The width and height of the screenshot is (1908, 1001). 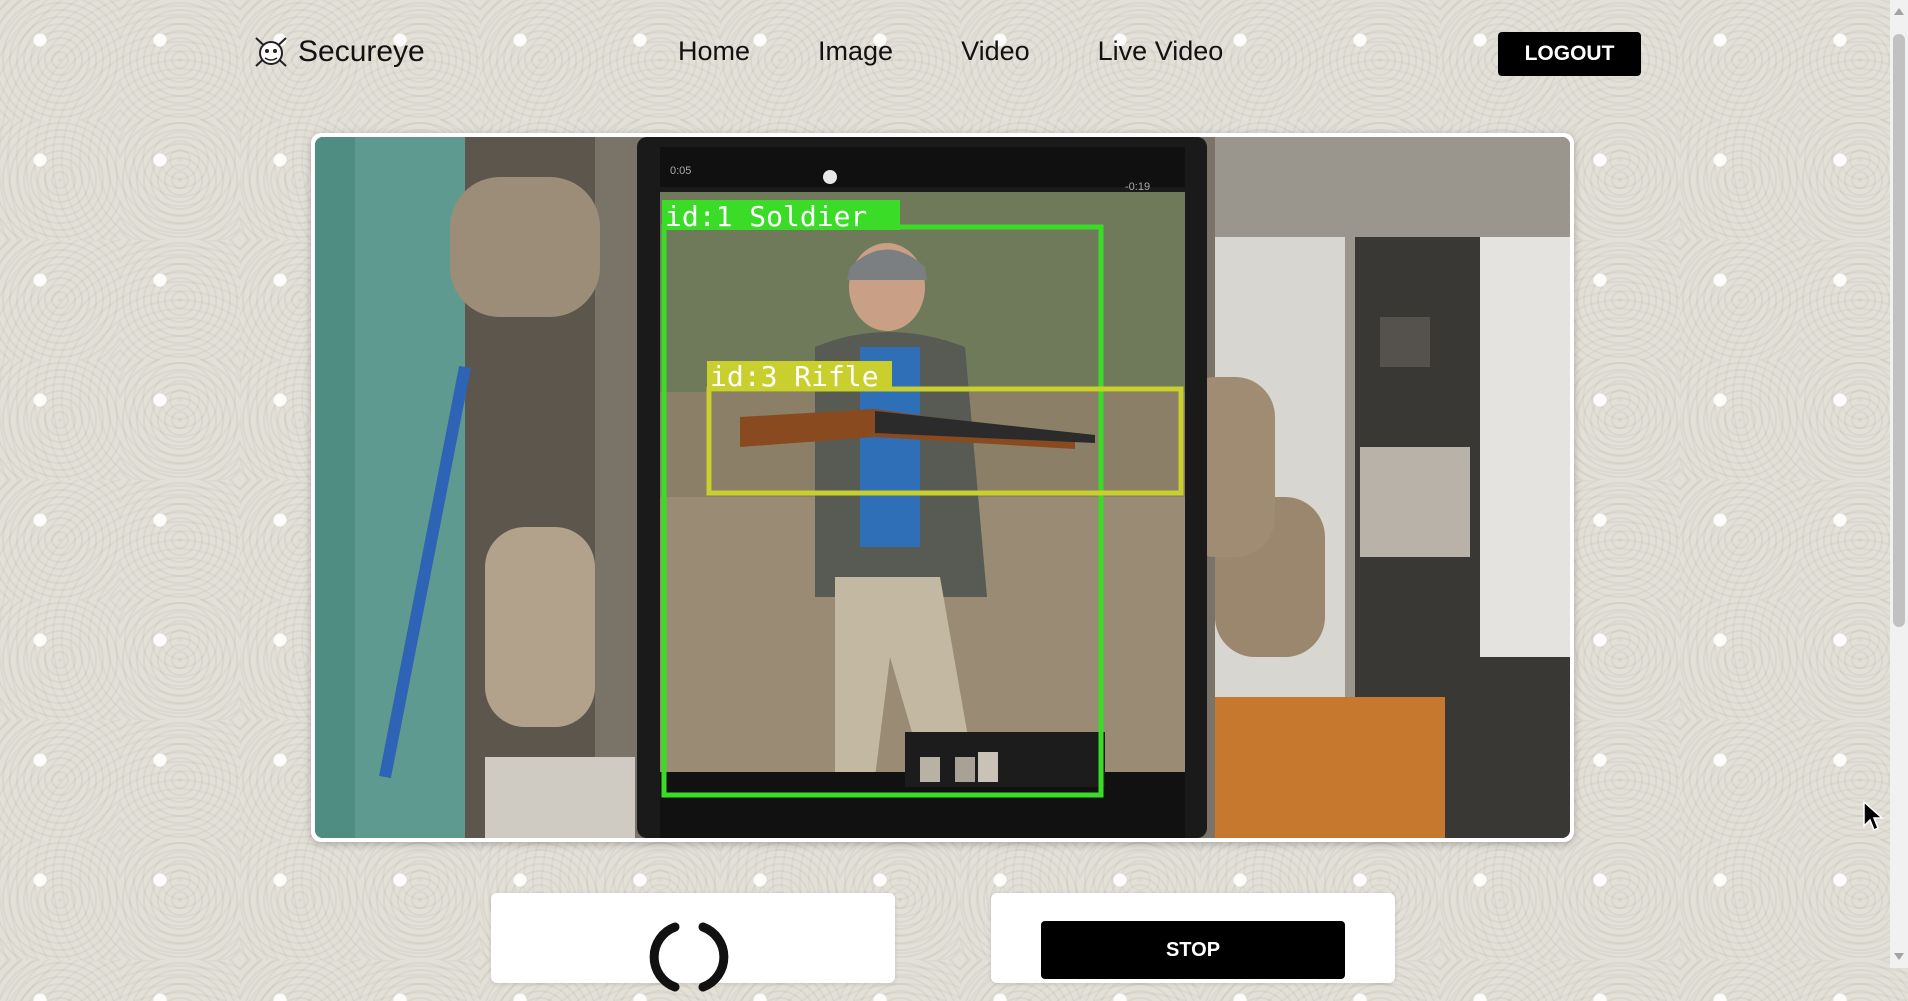 I want to click on status-card, so click(x=693, y=942).